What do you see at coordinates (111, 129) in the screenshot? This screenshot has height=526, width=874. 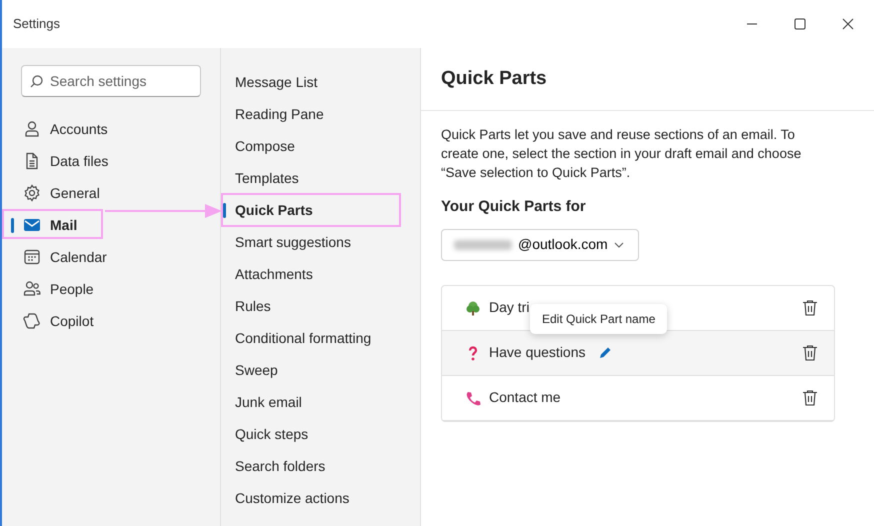 I see `sidebar-item: Accounts` at bounding box center [111, 129].